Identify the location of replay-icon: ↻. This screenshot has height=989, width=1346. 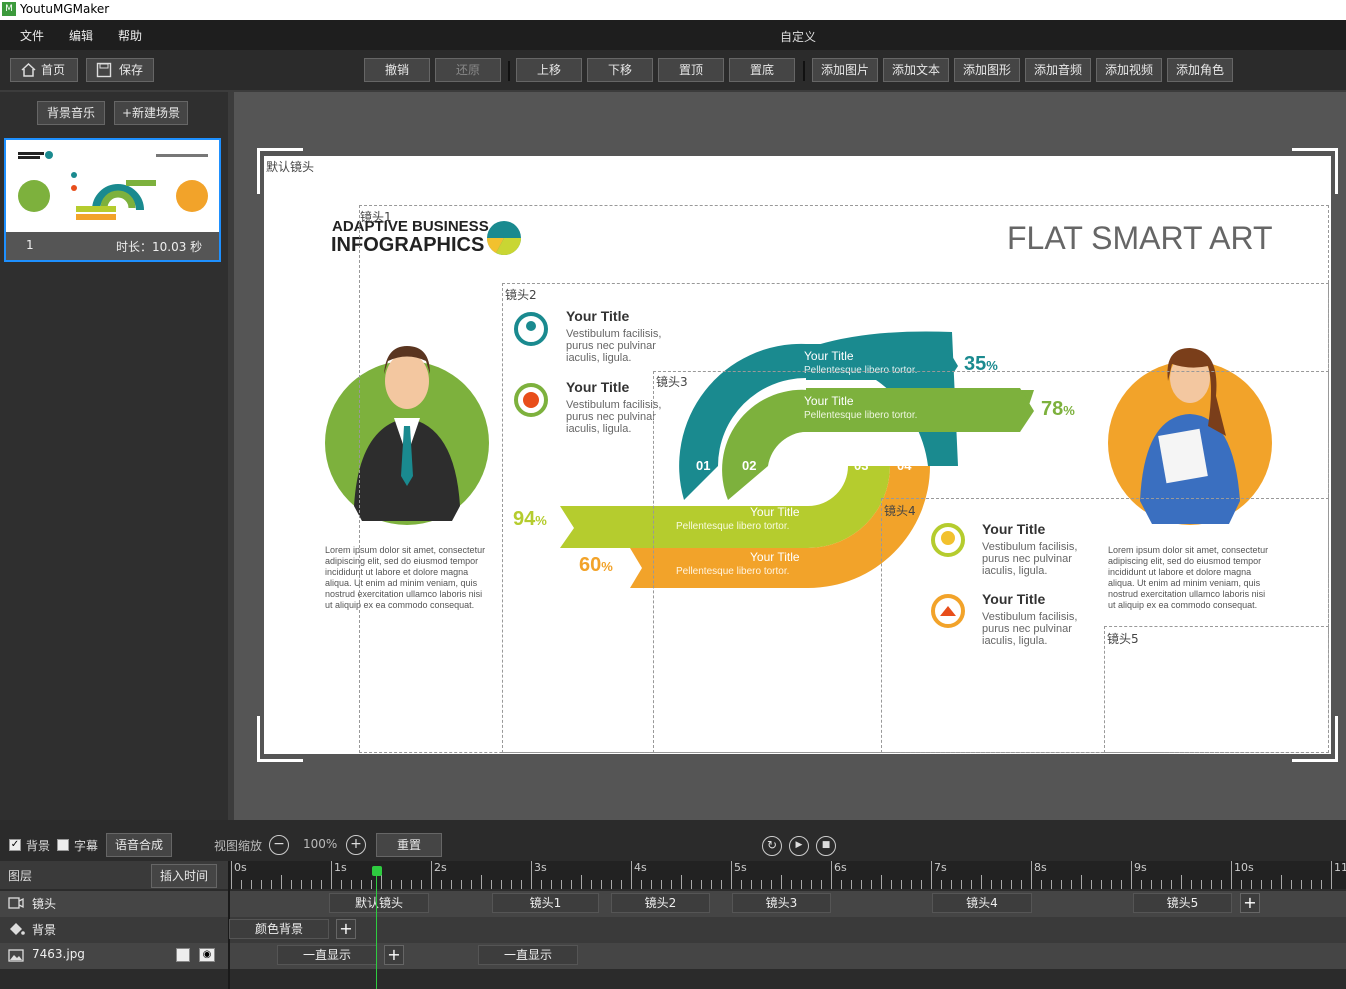
(772, 846).